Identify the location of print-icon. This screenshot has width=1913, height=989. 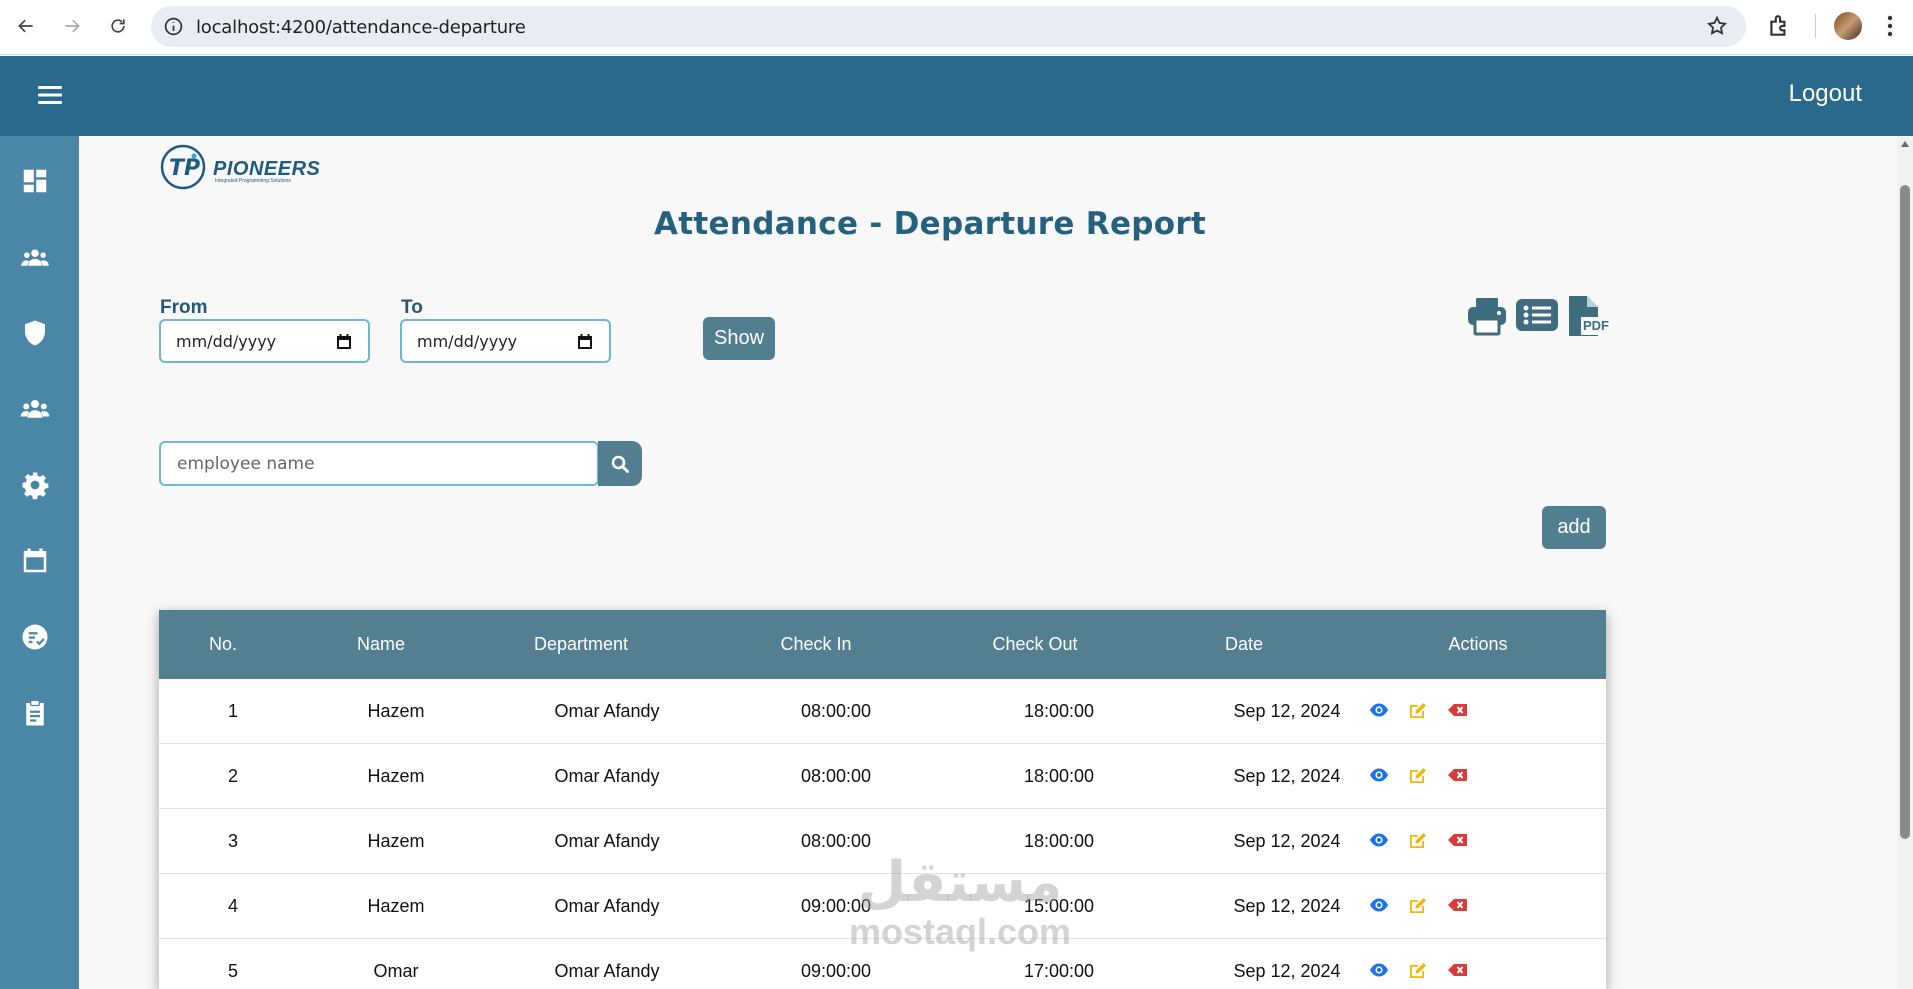
(1487, 316).